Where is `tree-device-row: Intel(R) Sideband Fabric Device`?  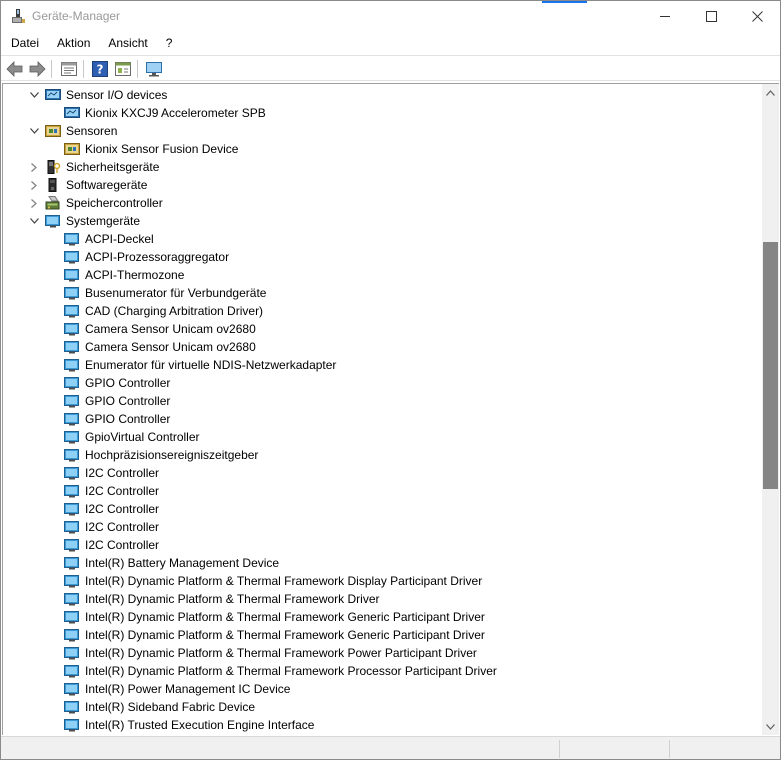 tree-device-row: Intel(R) Sideband Fabric Device is located at coordinates (382, 707).